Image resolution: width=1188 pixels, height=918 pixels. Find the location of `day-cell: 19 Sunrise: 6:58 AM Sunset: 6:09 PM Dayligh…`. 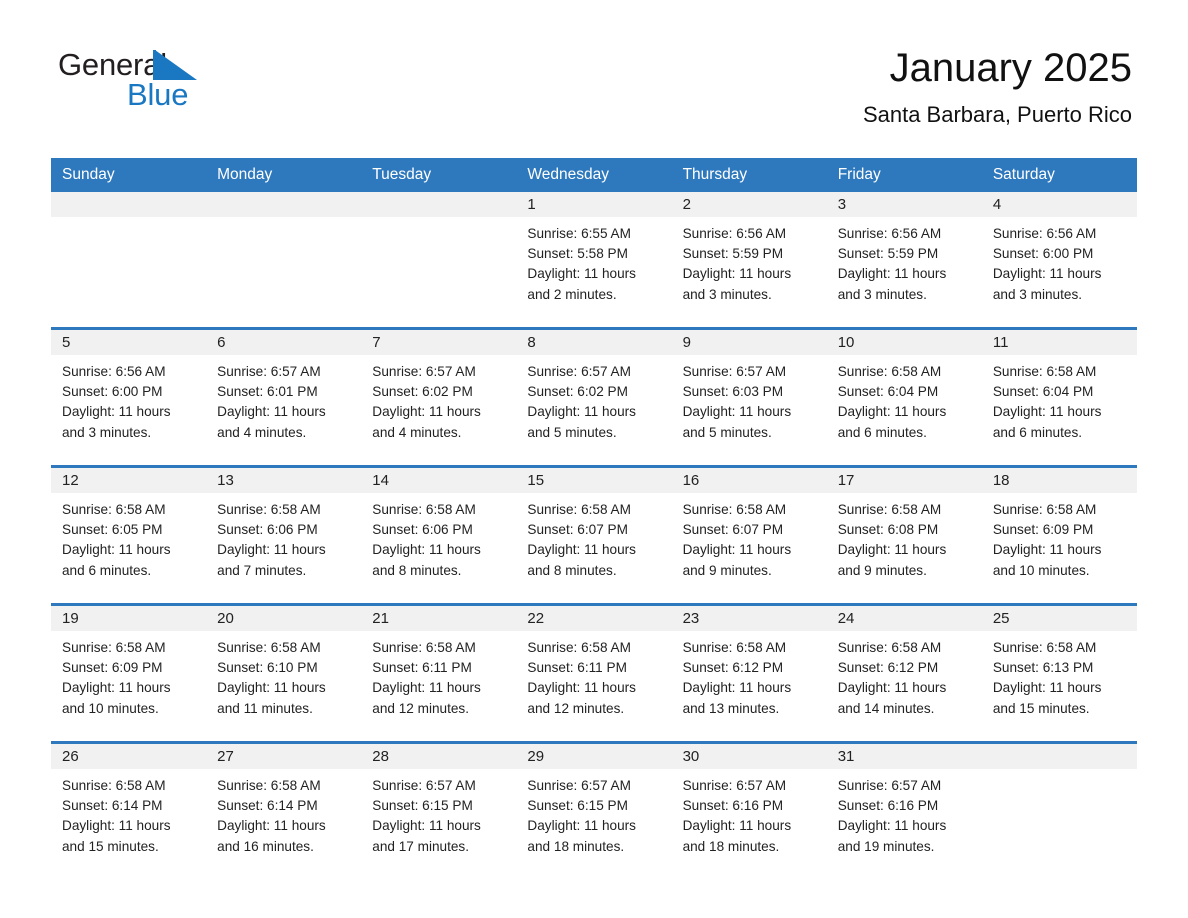

day-cell: 19 Sunrise: 6:58 AM Sunset: 6:09 PM Dayligh… is located at coordinates (129, 670).